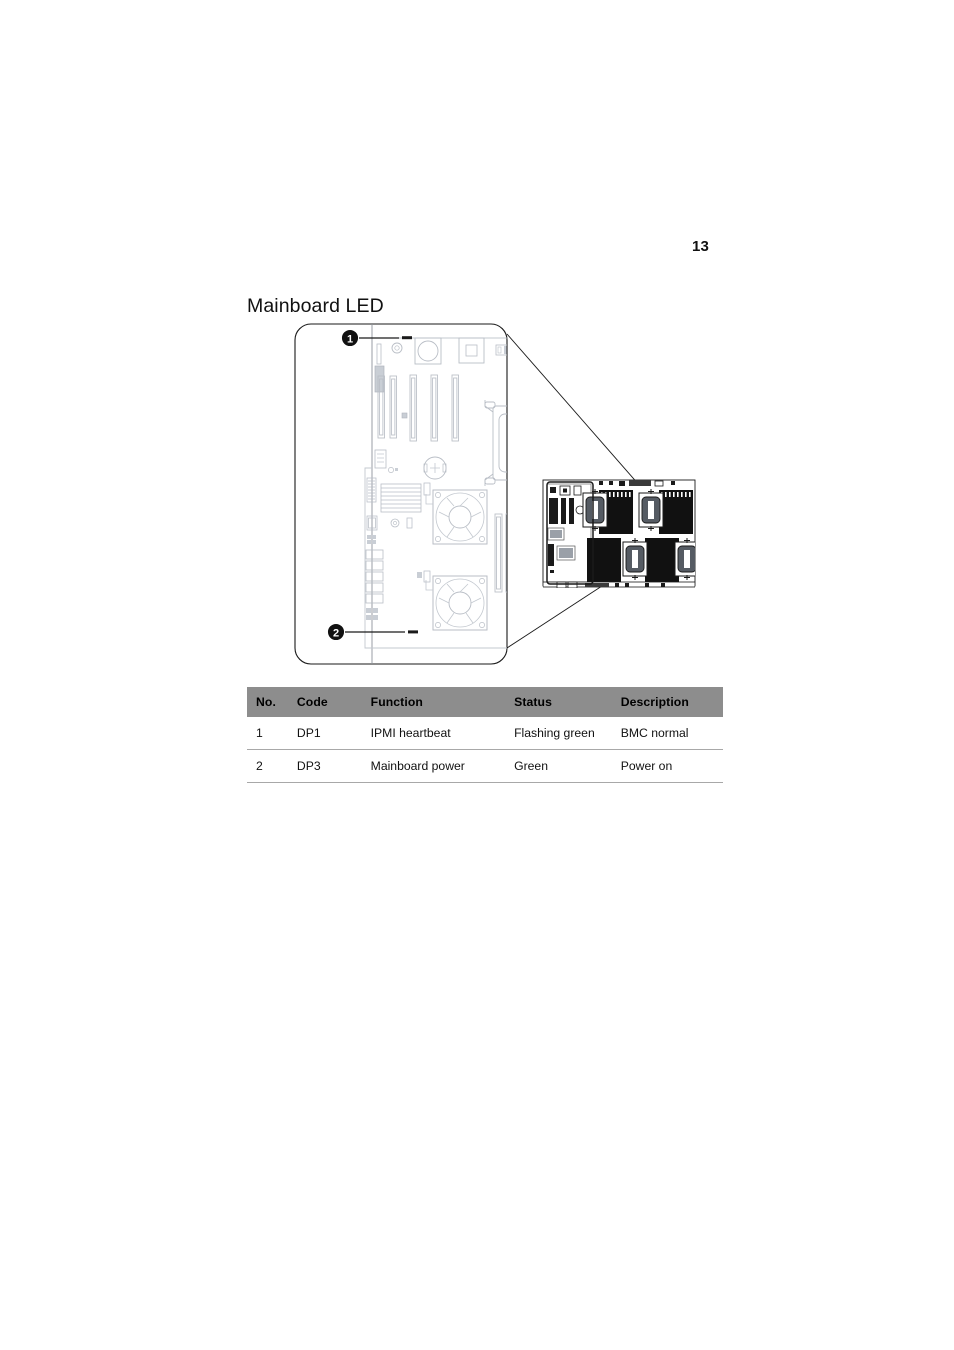 The height and width of the screenshot is (1350, 954). I want to click on callout-marker-2: 2, so click(336, 632).